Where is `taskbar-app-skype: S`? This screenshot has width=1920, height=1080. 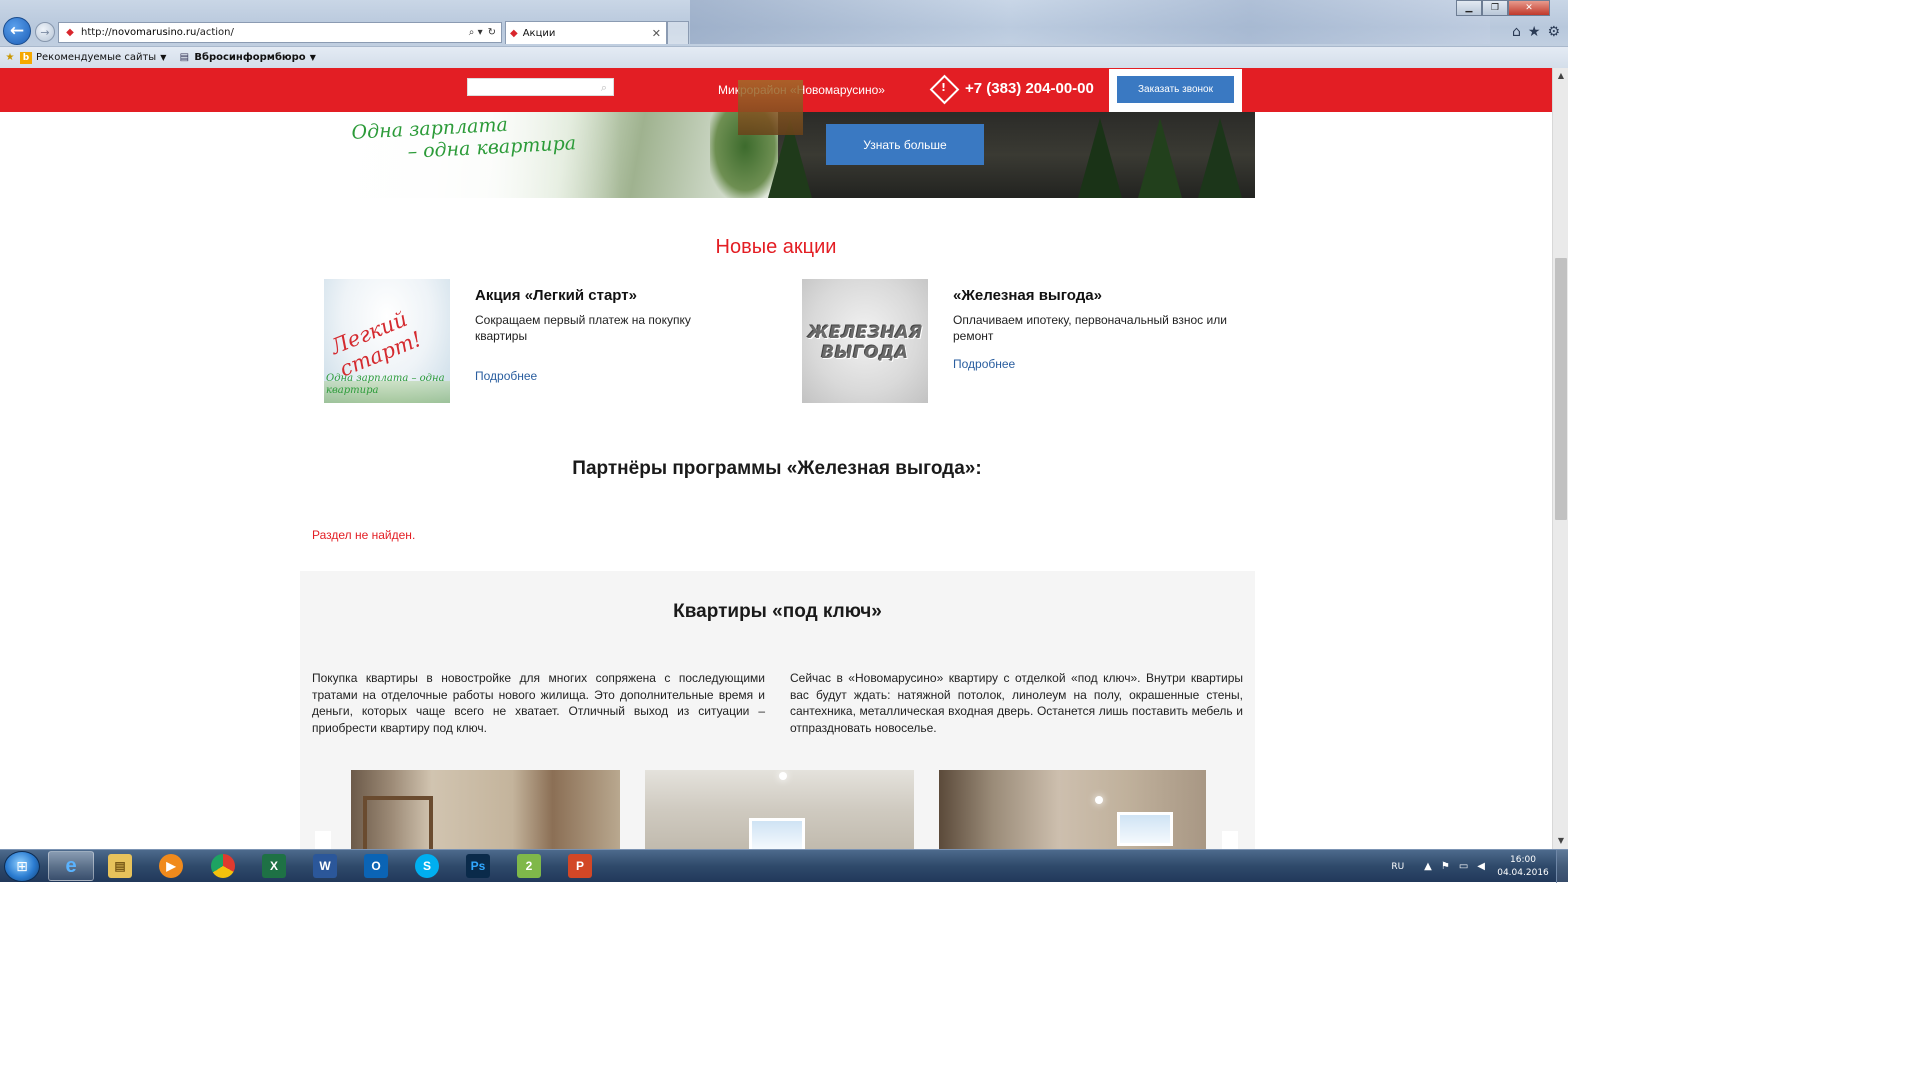 taskbar-app-skype: S is located at coordinates (427, 866).